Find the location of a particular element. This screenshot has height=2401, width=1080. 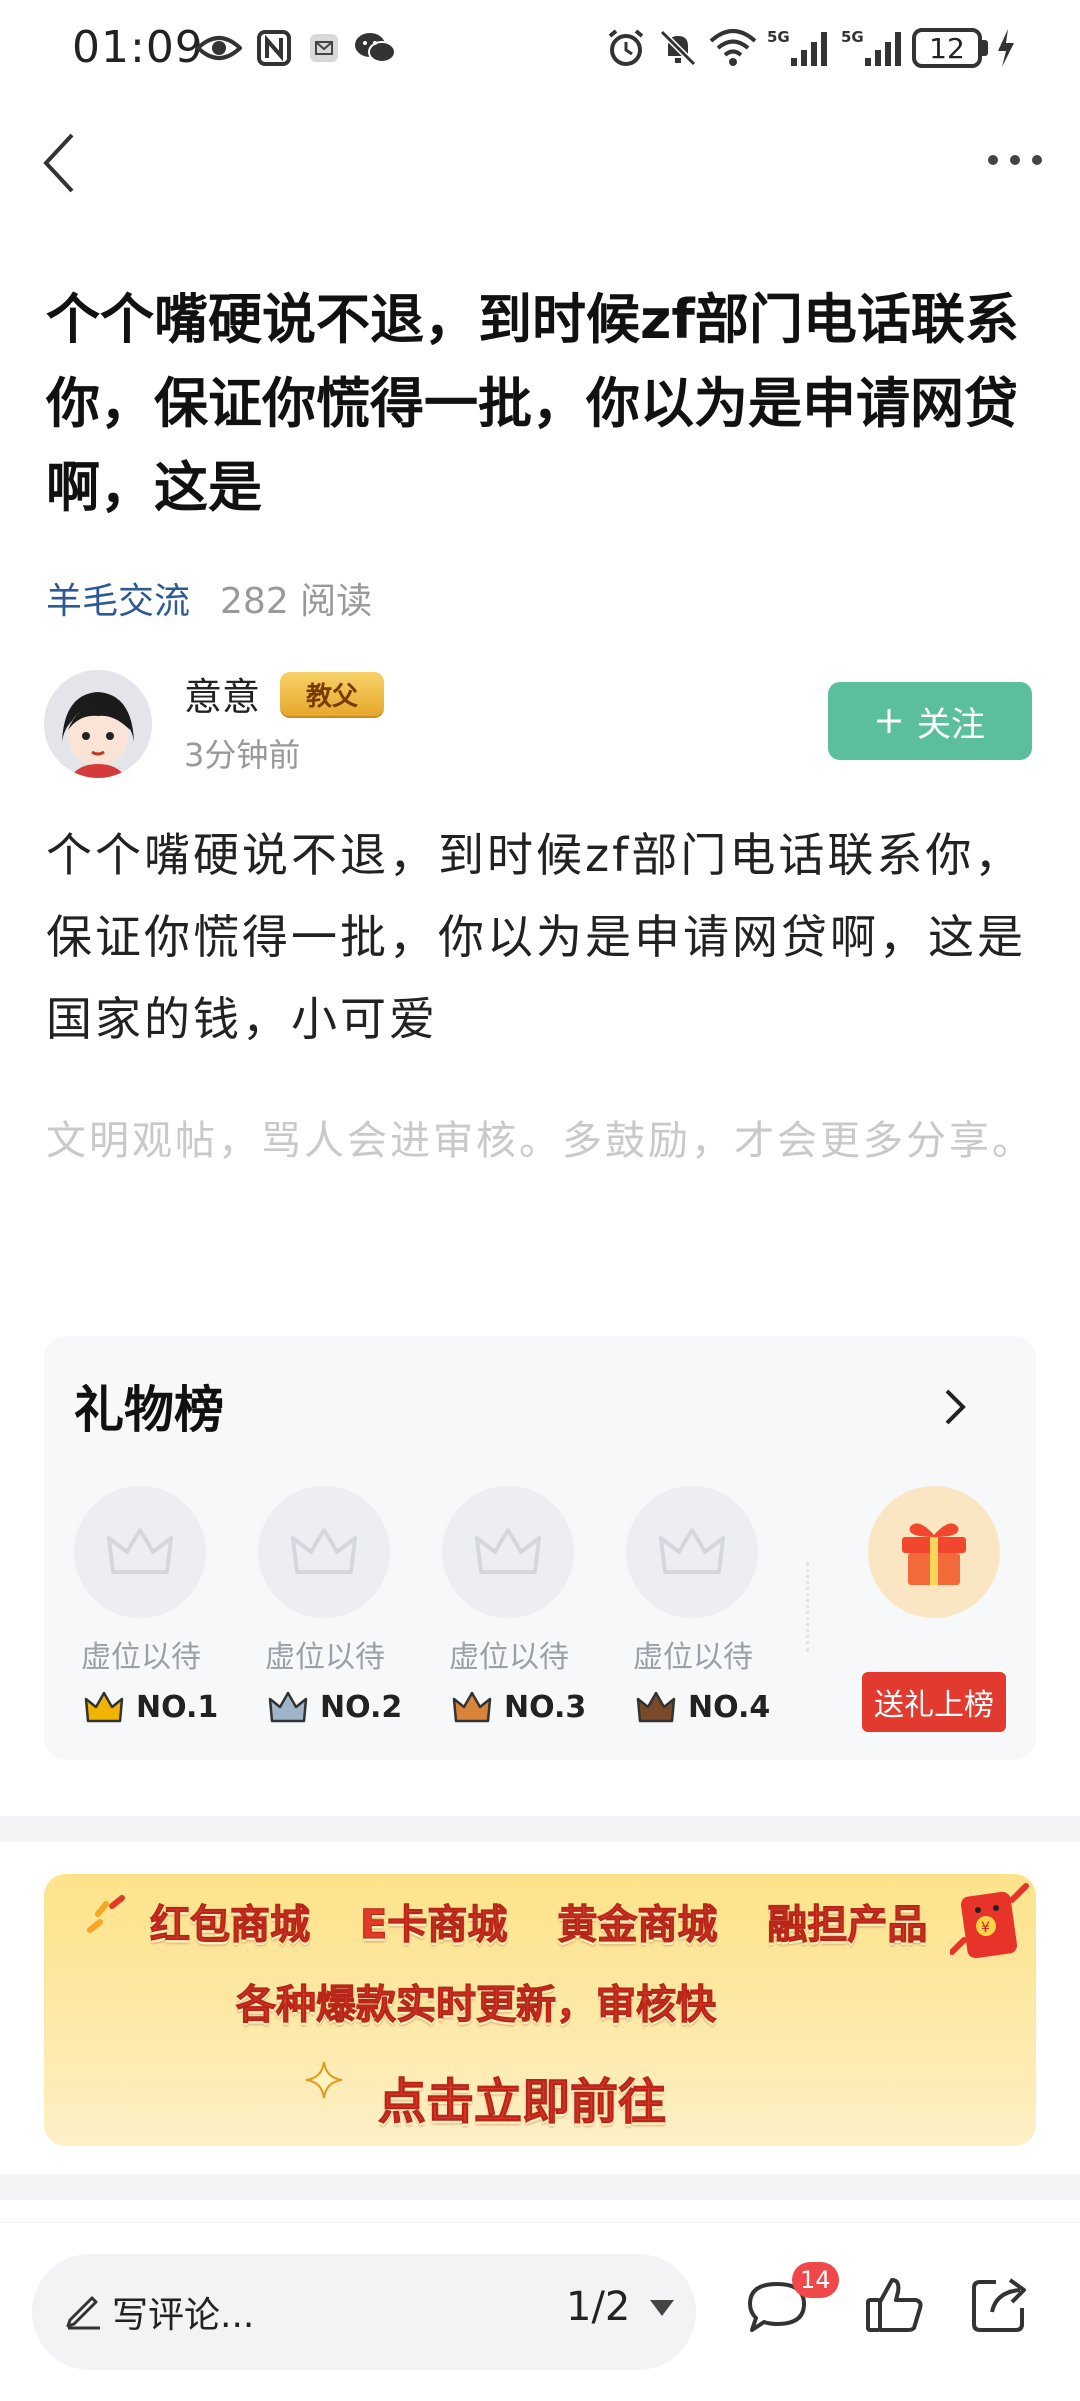

eye-icon is located at coordinates (219, 48).